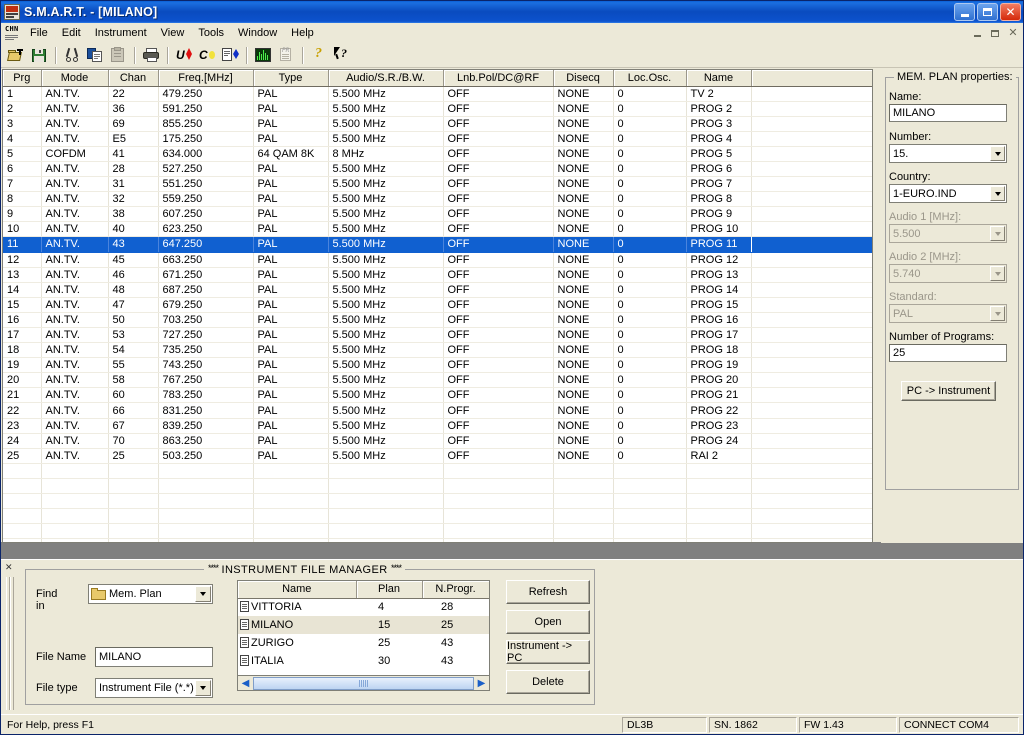  What do you see at coordinates (964, 12) in the screenshot?
I see `minimize-button` at bounding box center [964, 12].